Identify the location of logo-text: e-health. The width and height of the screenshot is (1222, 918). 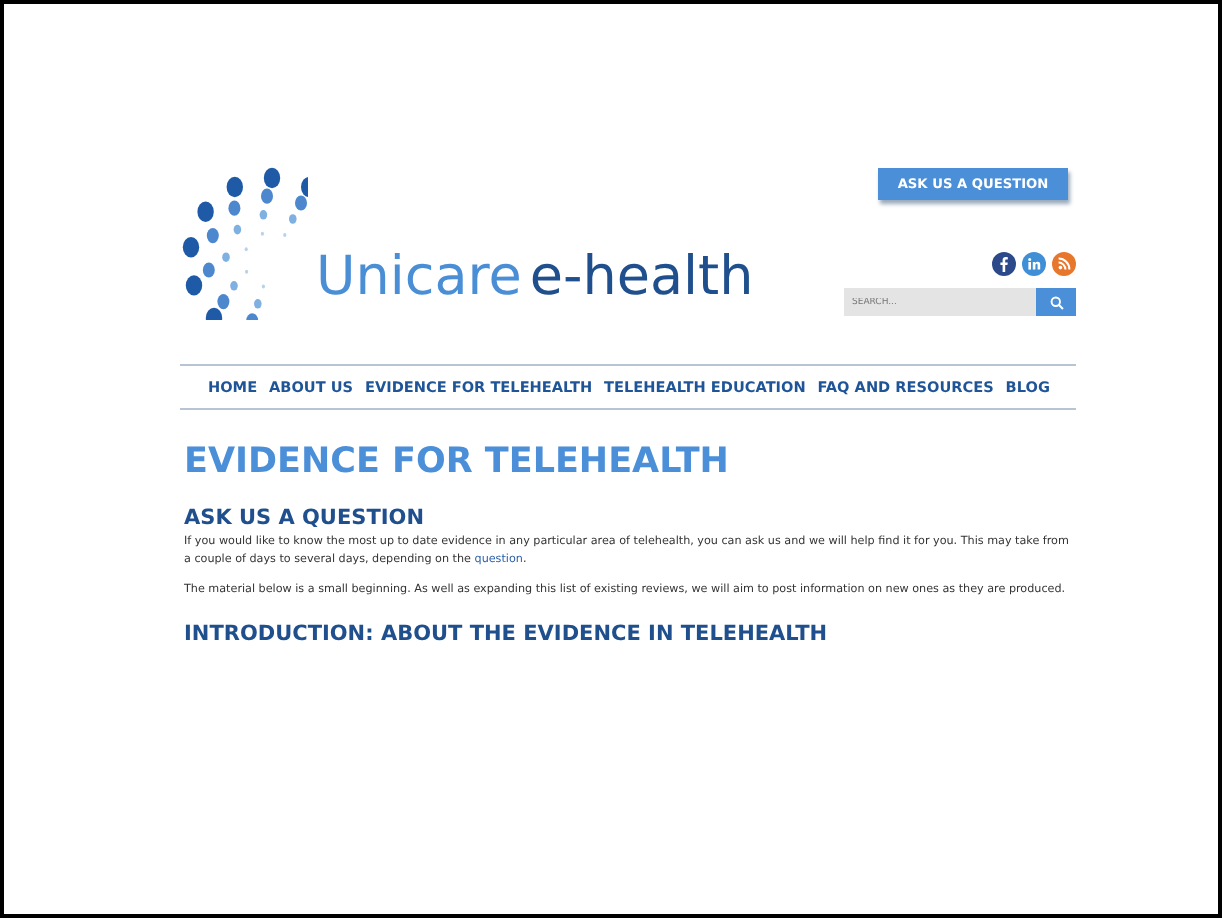
(641, 277).